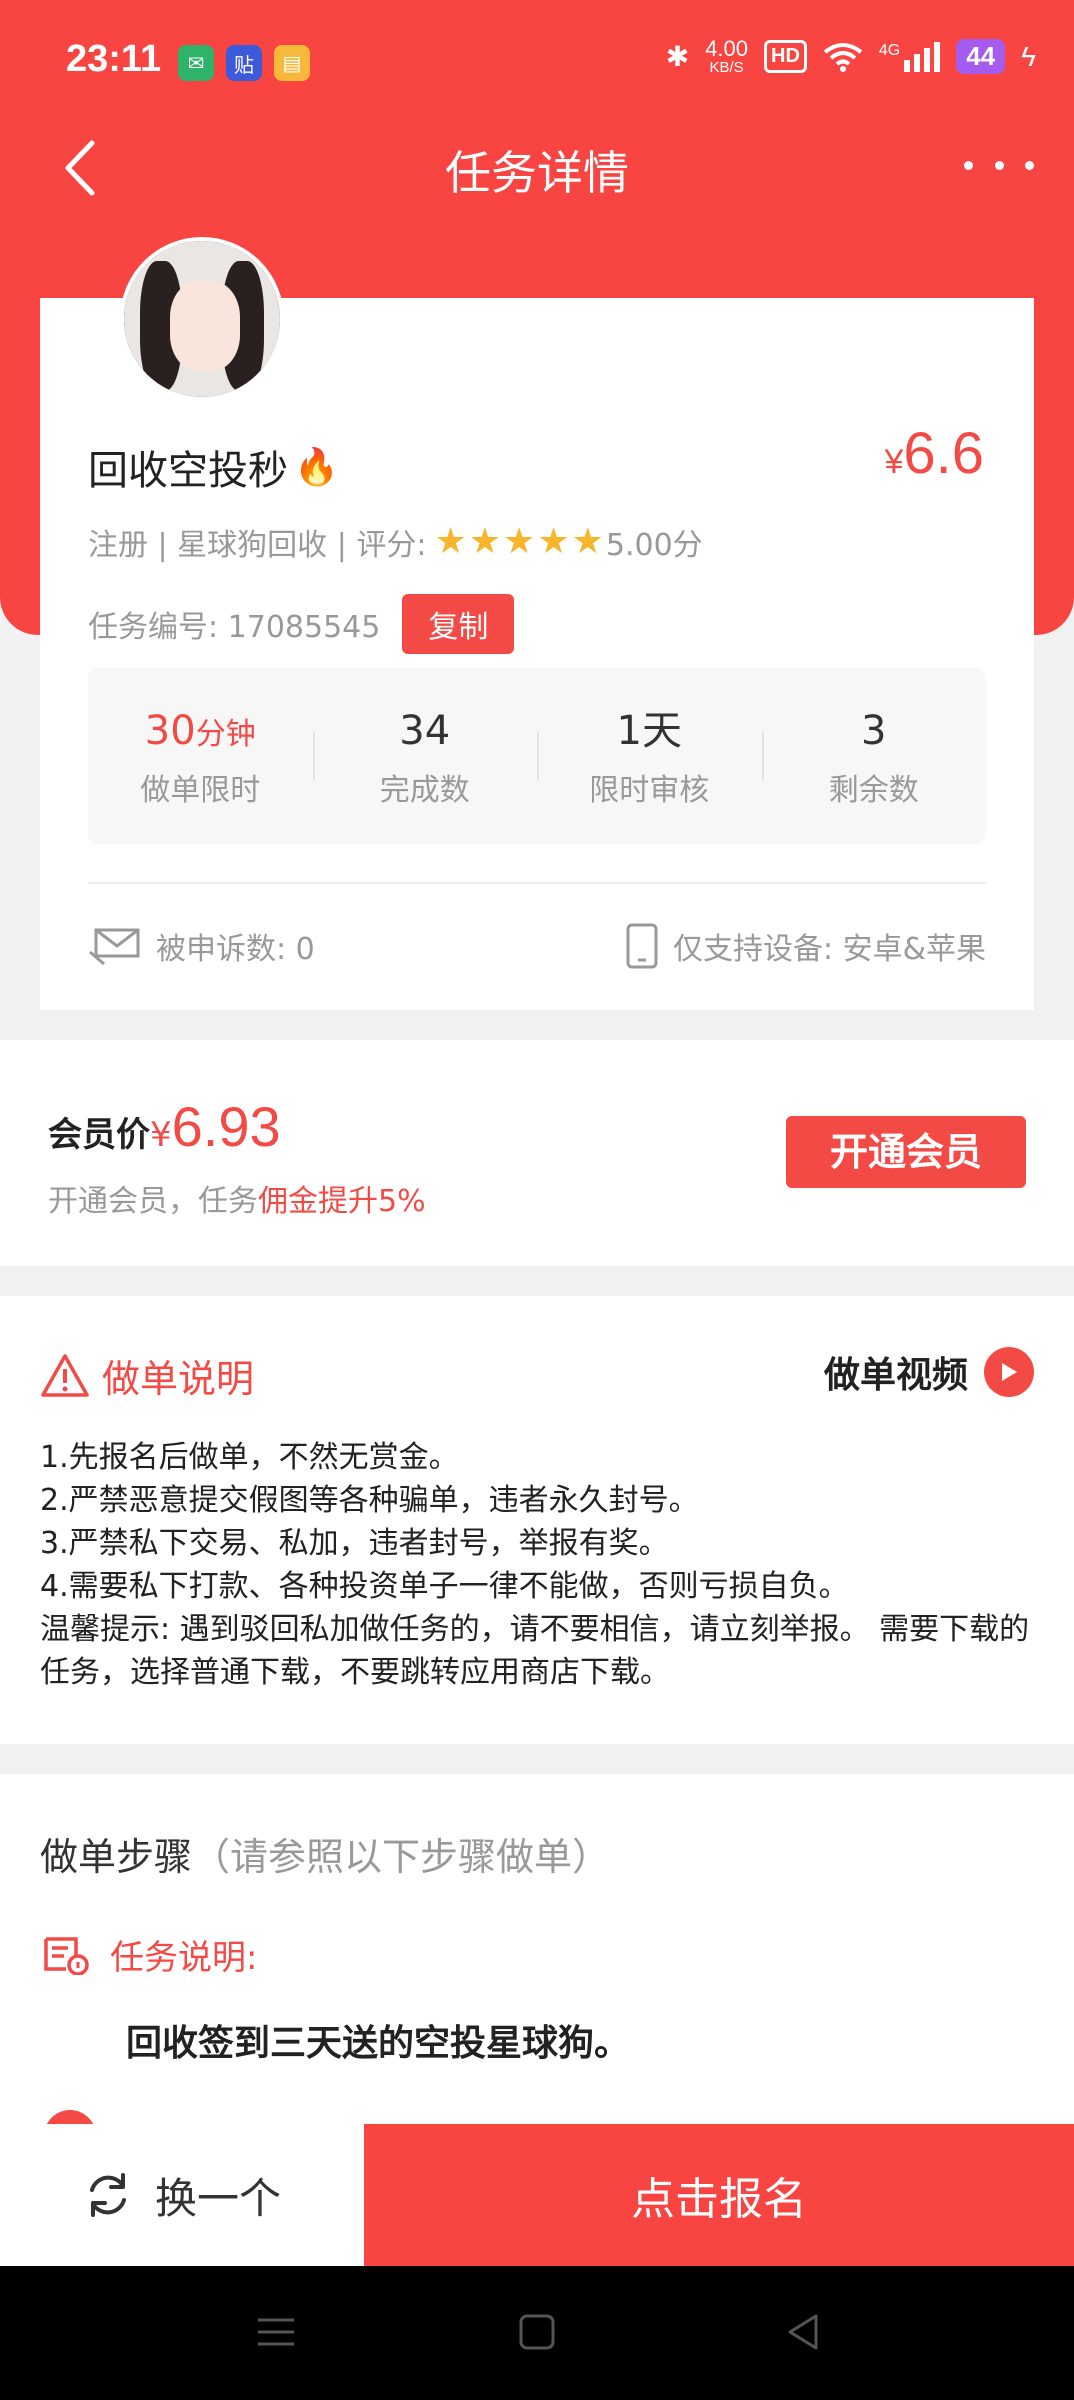 This screenshot has width=1074, height=2400. Describe the element at coordinates (537, 62) in the screenshot. I see `status-bar: 23:11 ✉ 贴 ▤ ✱ 4.00 KB/S HD 4G 44 ϟ` at that location.